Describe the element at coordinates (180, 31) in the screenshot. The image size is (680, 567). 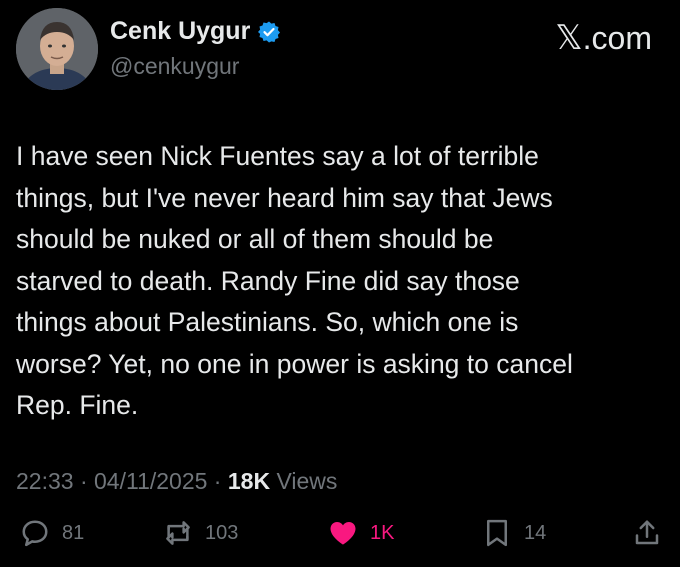
I see `author-name: Cenk Uygur` at that location.